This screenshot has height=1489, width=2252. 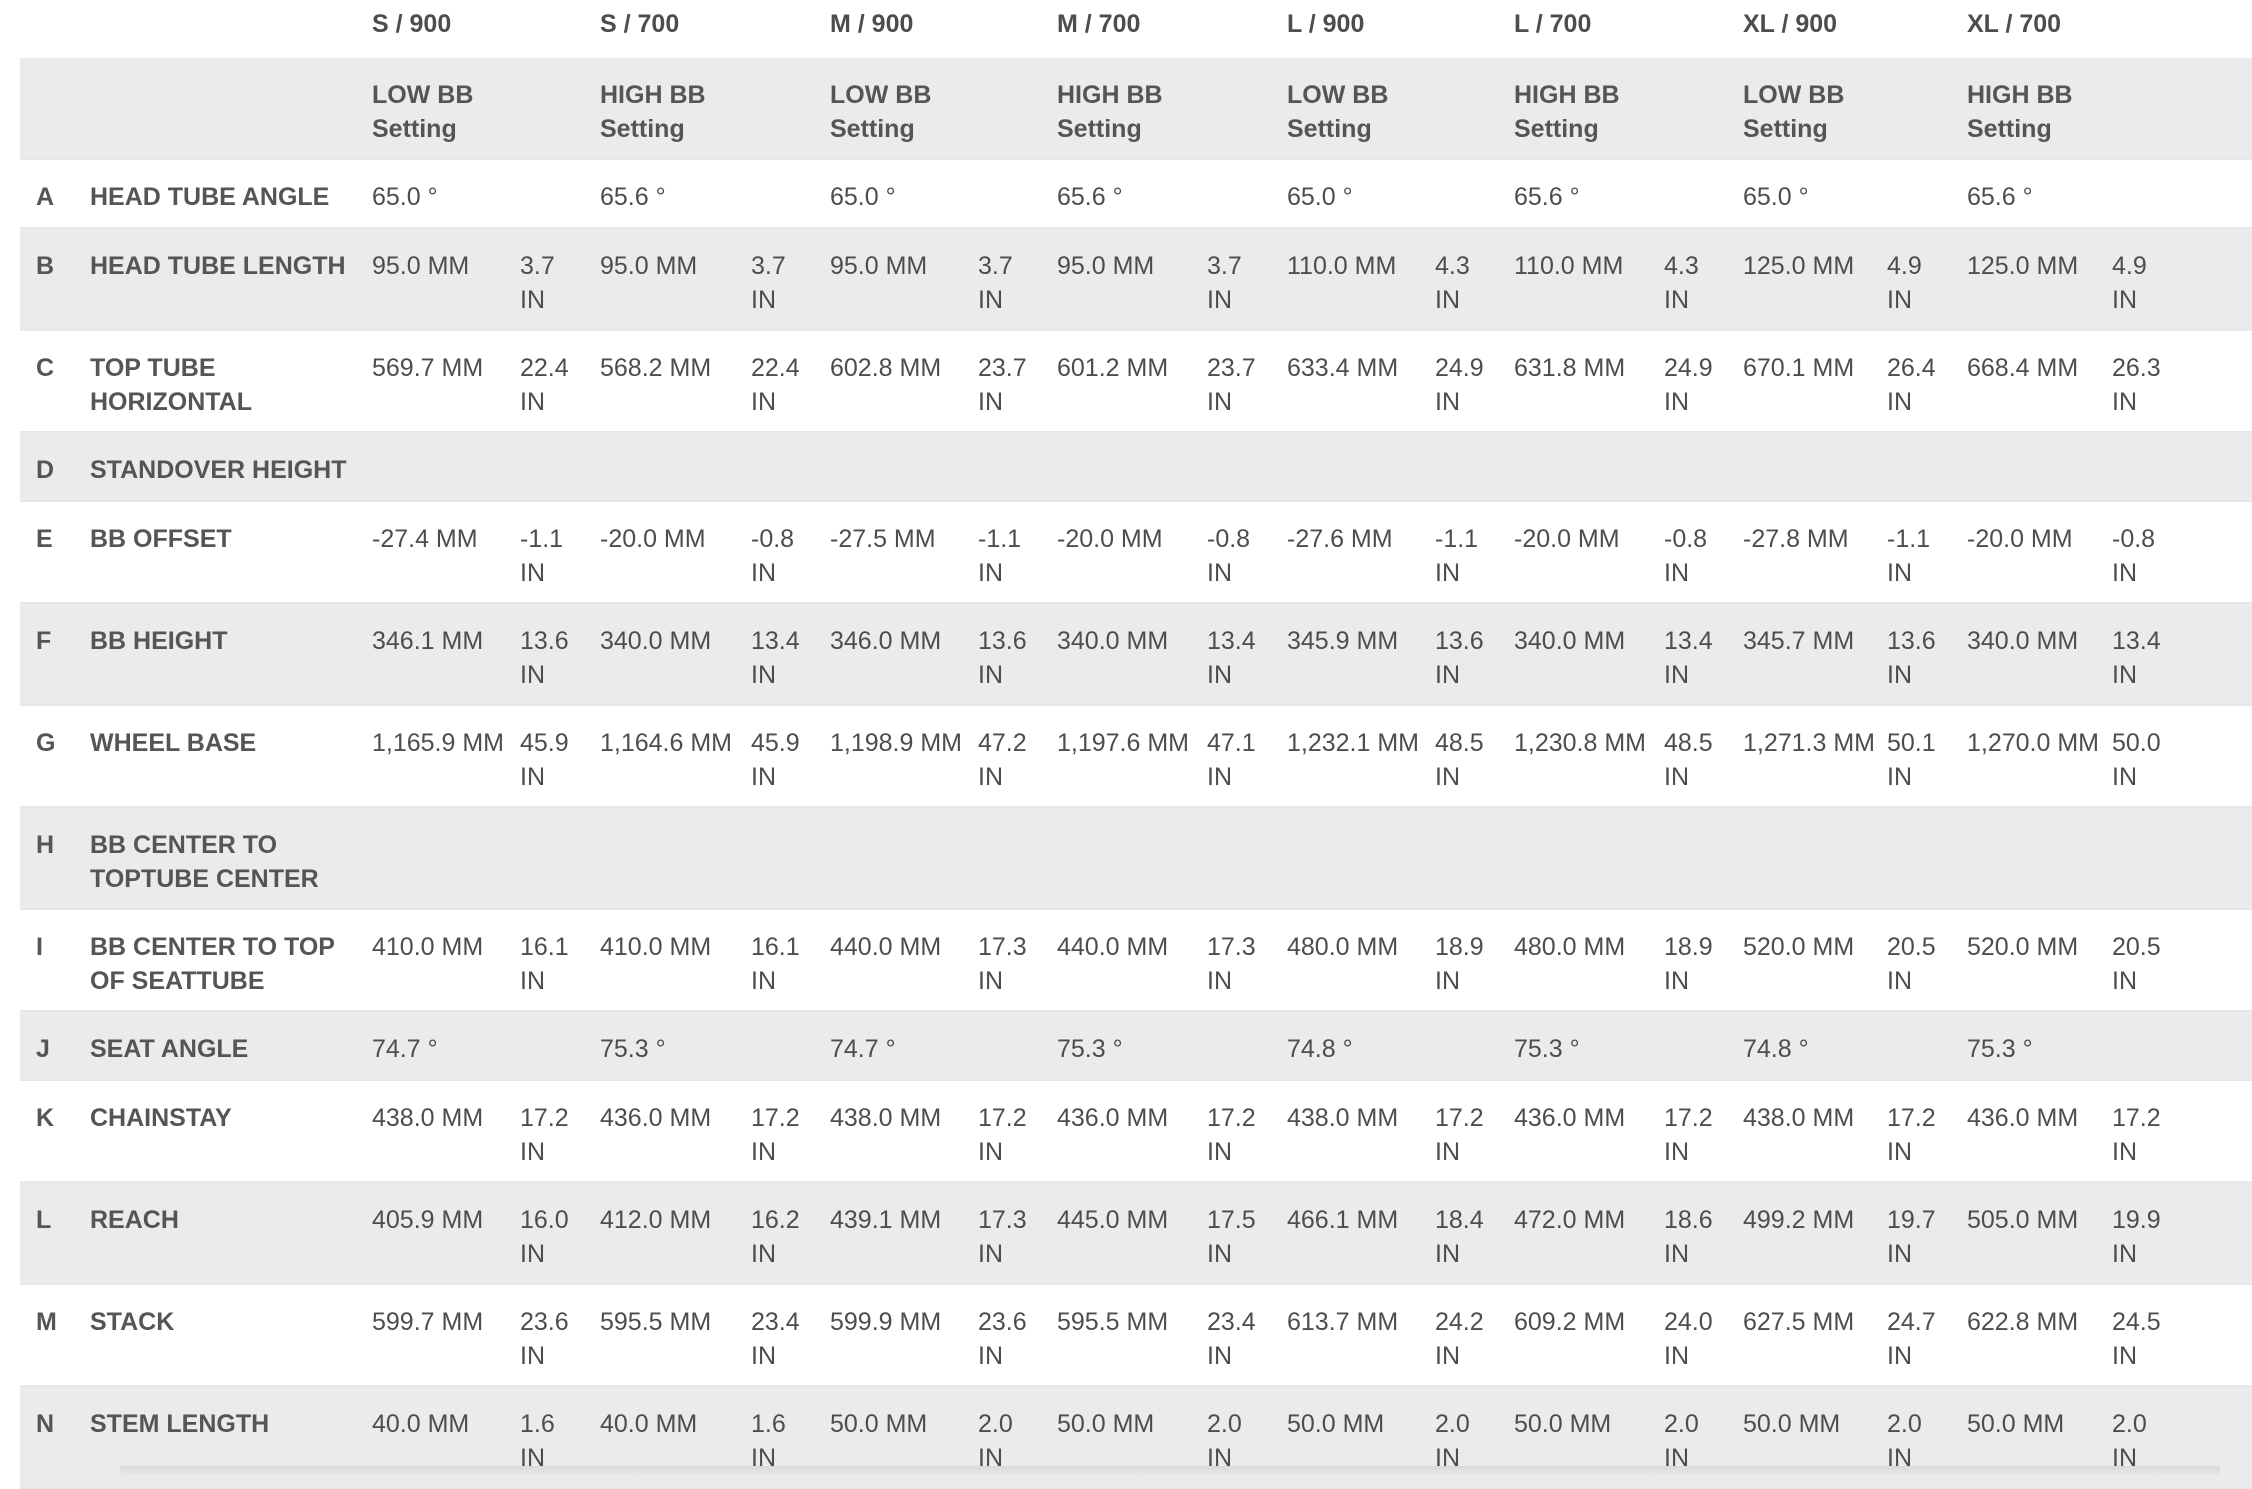 I want to click on imperial-value: 24.9 IN, so click(x=1459, y=385).